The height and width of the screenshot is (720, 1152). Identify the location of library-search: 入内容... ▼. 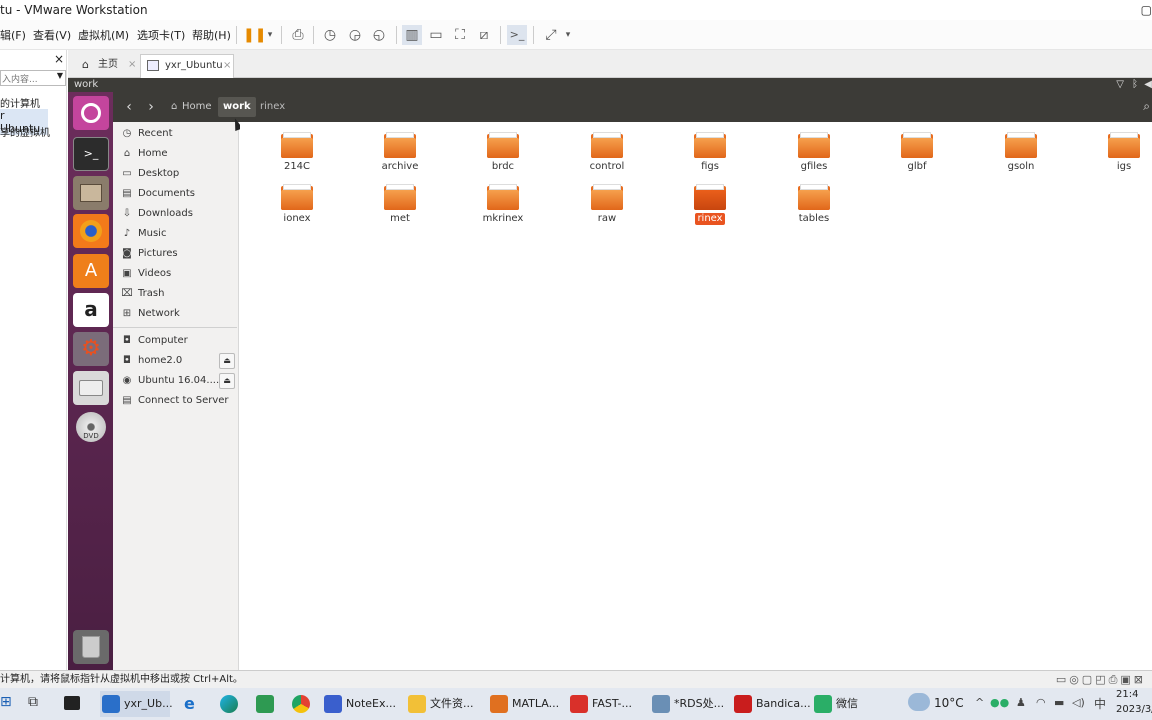
(33, 78).